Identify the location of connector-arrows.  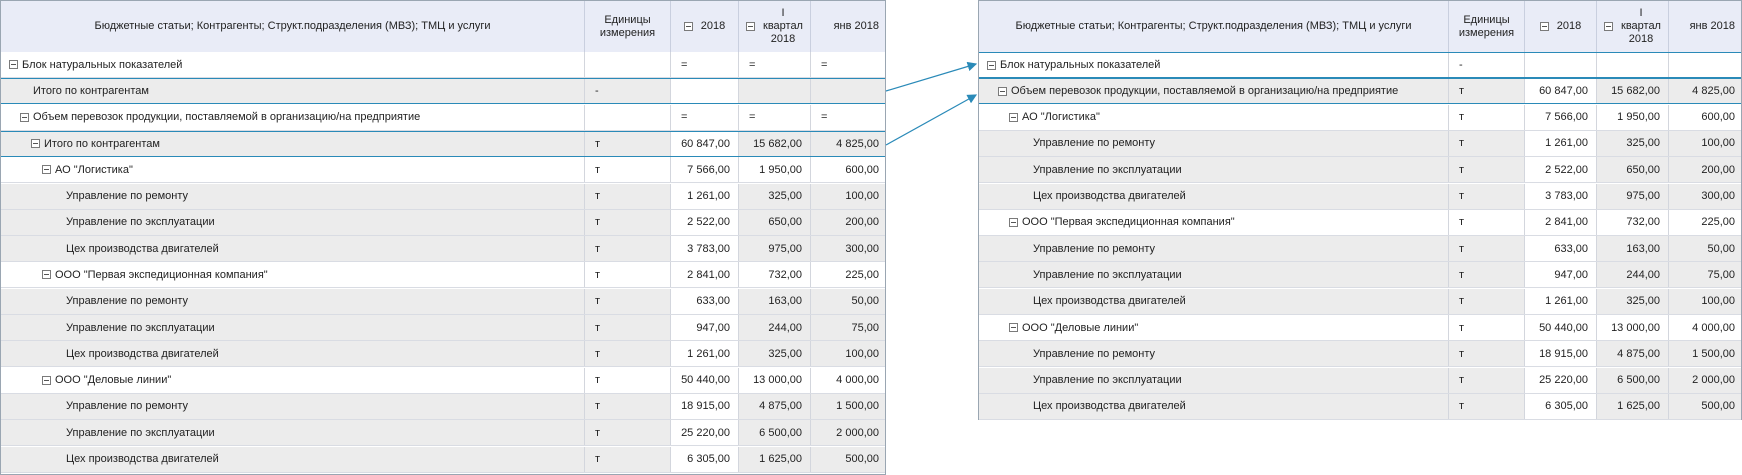
(931, 103).